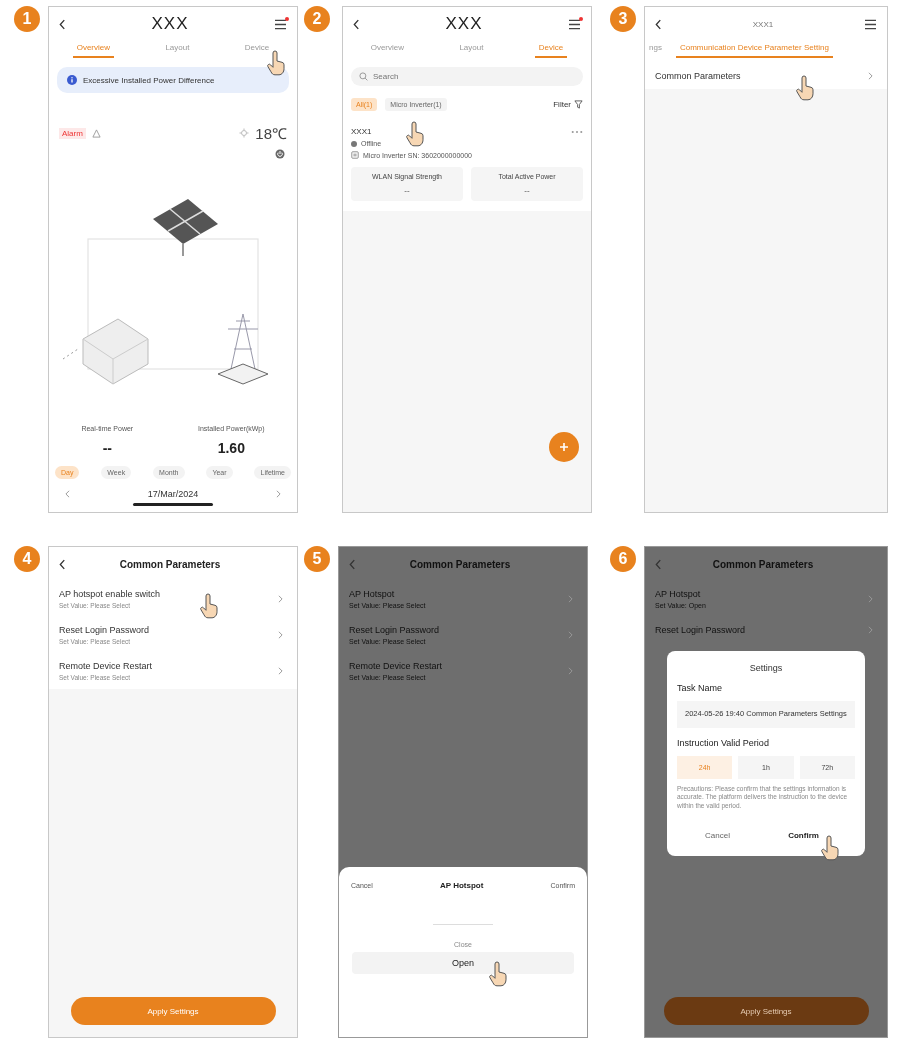 The width and height of the screenshot is (907, 1043). Describe the element at coordinates (754, 49) in the screenshot. I see `tab: Communication Device Parameter Setting` at that location.